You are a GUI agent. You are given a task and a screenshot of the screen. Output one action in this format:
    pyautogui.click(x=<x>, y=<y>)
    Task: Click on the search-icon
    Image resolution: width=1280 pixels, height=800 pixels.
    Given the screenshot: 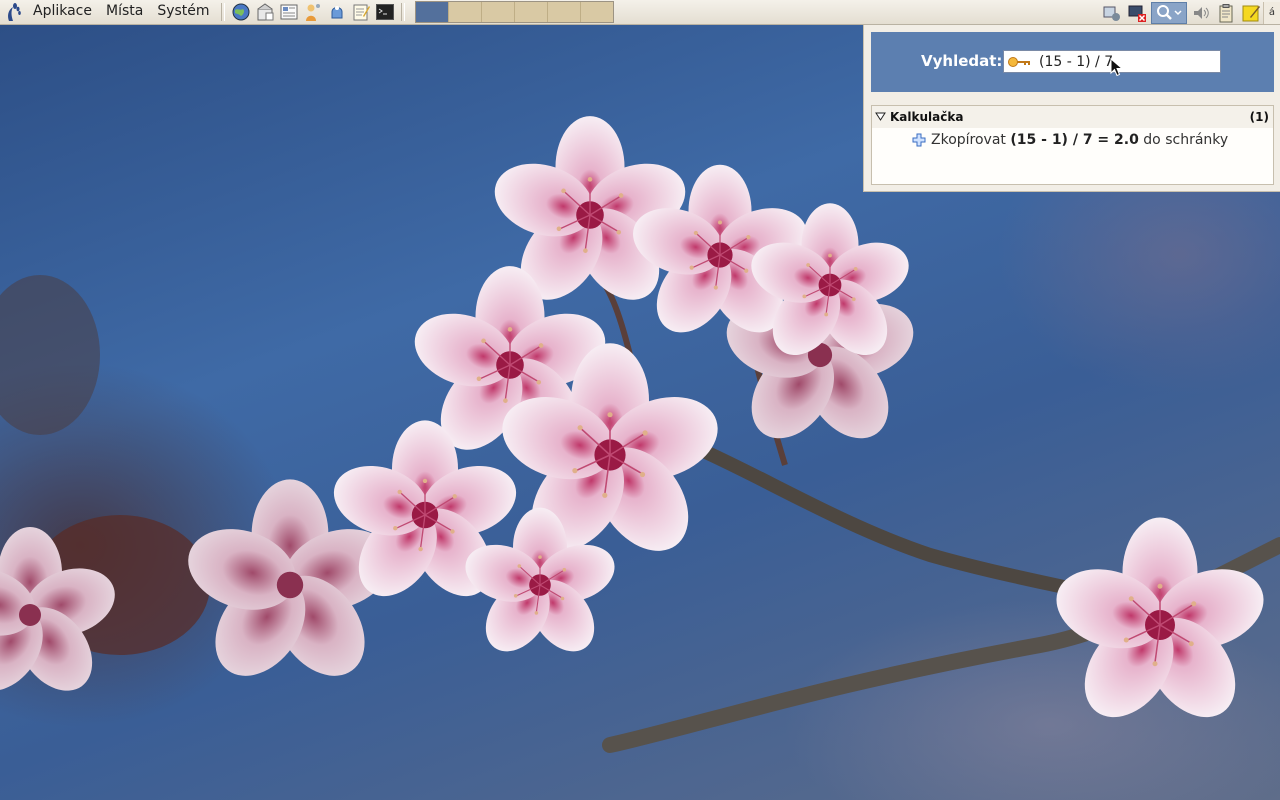 What is the action you would take?
    pyautogui.click(x=1168, y=12)
    